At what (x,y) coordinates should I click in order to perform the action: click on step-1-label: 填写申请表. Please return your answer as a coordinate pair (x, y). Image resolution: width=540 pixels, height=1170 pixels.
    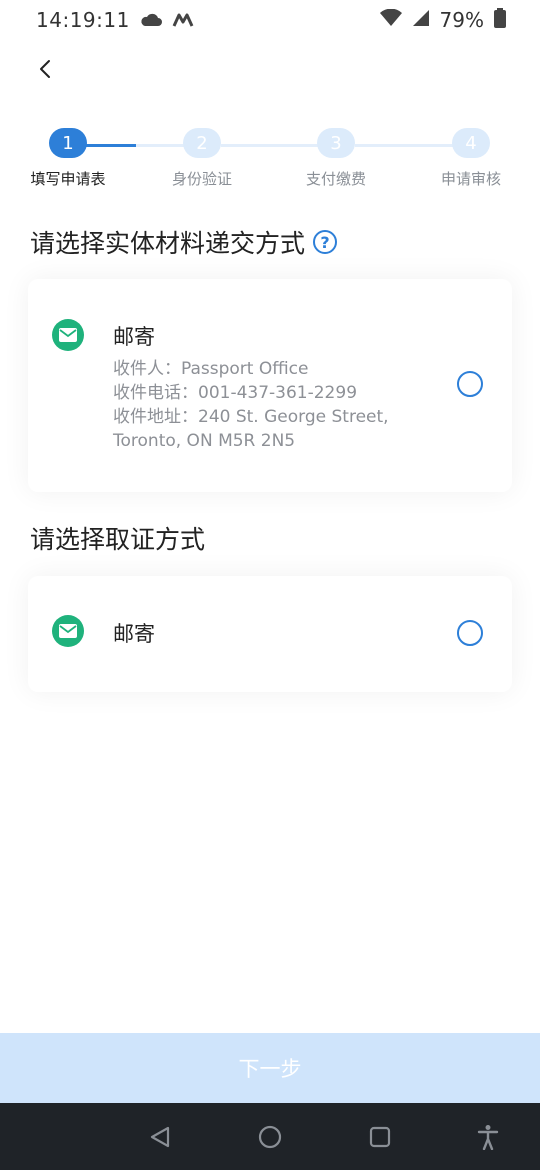
    Looking at the image, I should click on (68, 179).